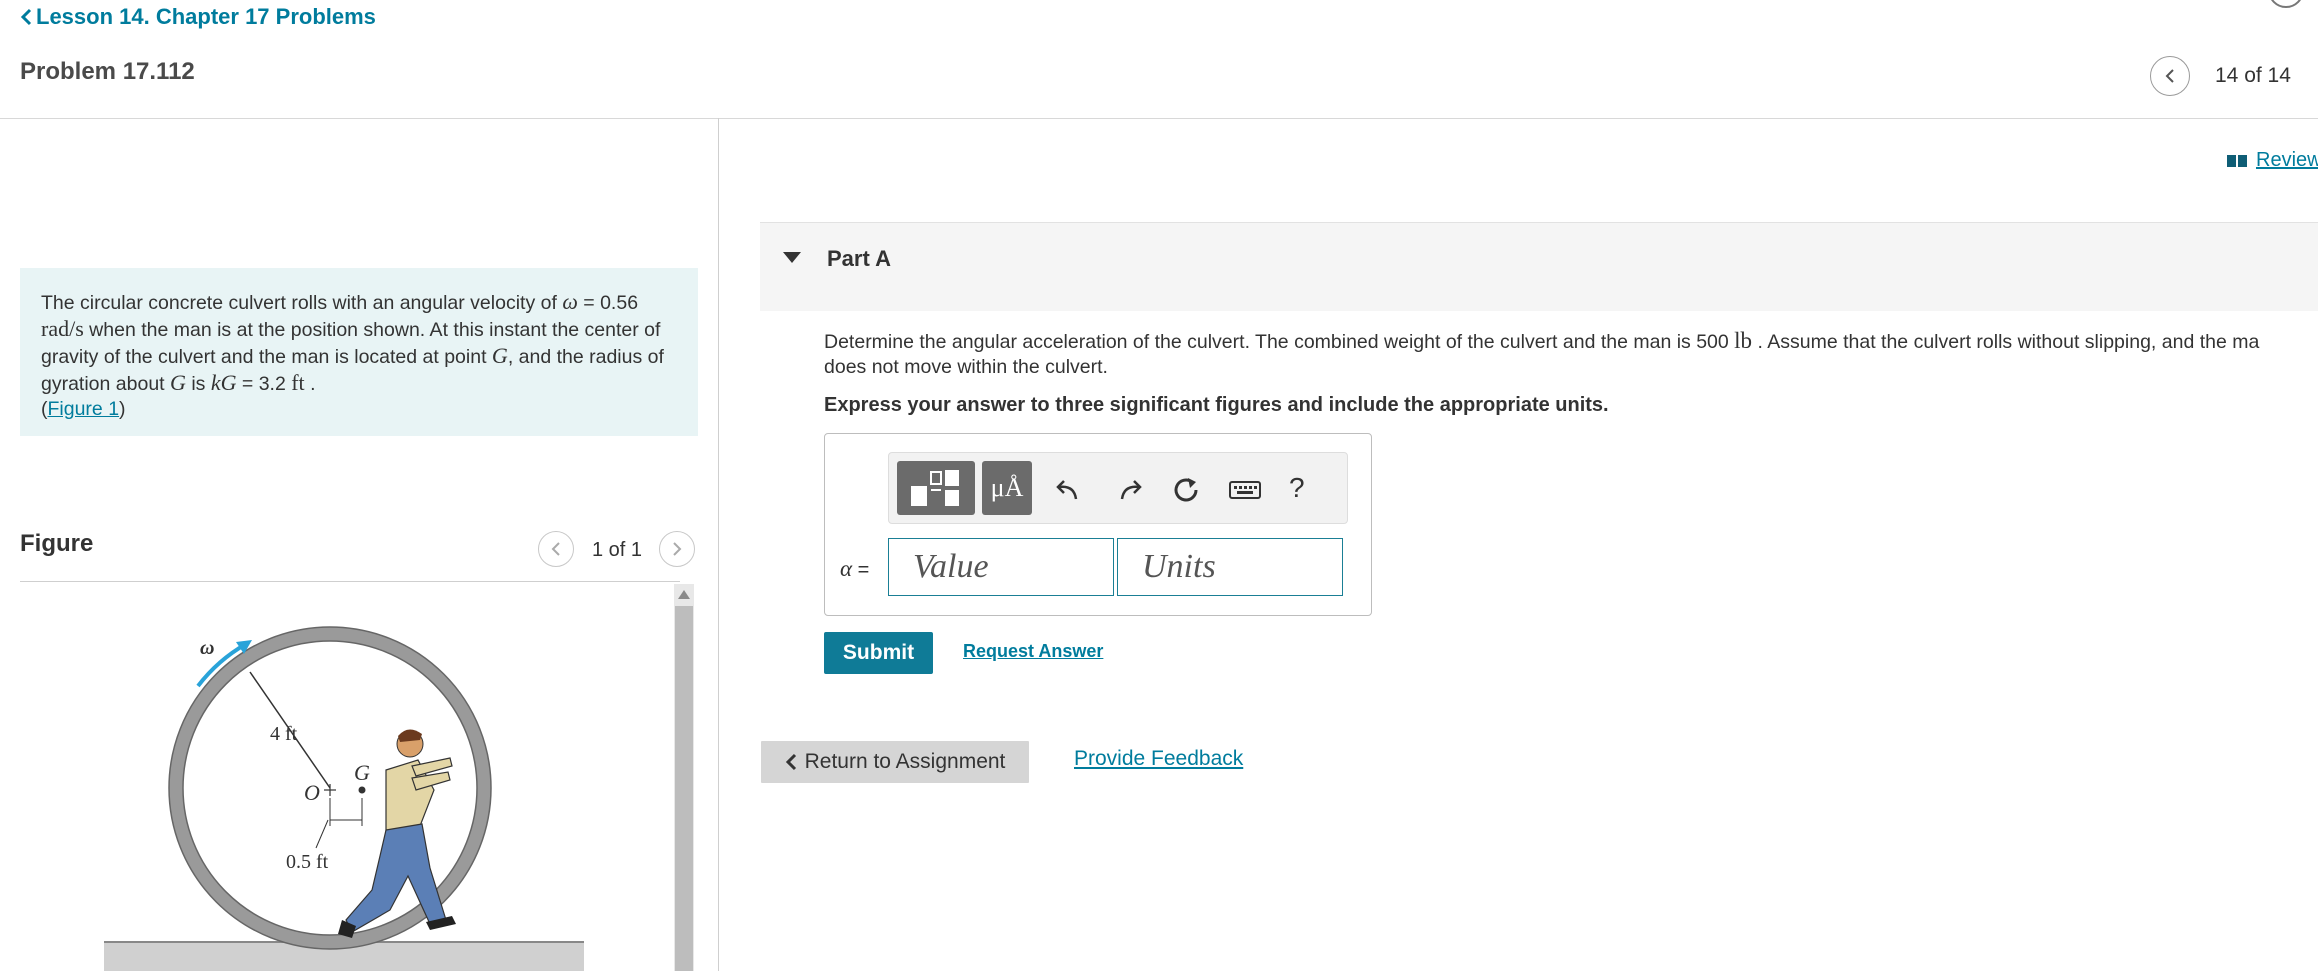  What do you see at coordinates (1033, 651) in the screenshot?
I see `request-answer-link: Request Answer` at bounding box center [1033, 651].